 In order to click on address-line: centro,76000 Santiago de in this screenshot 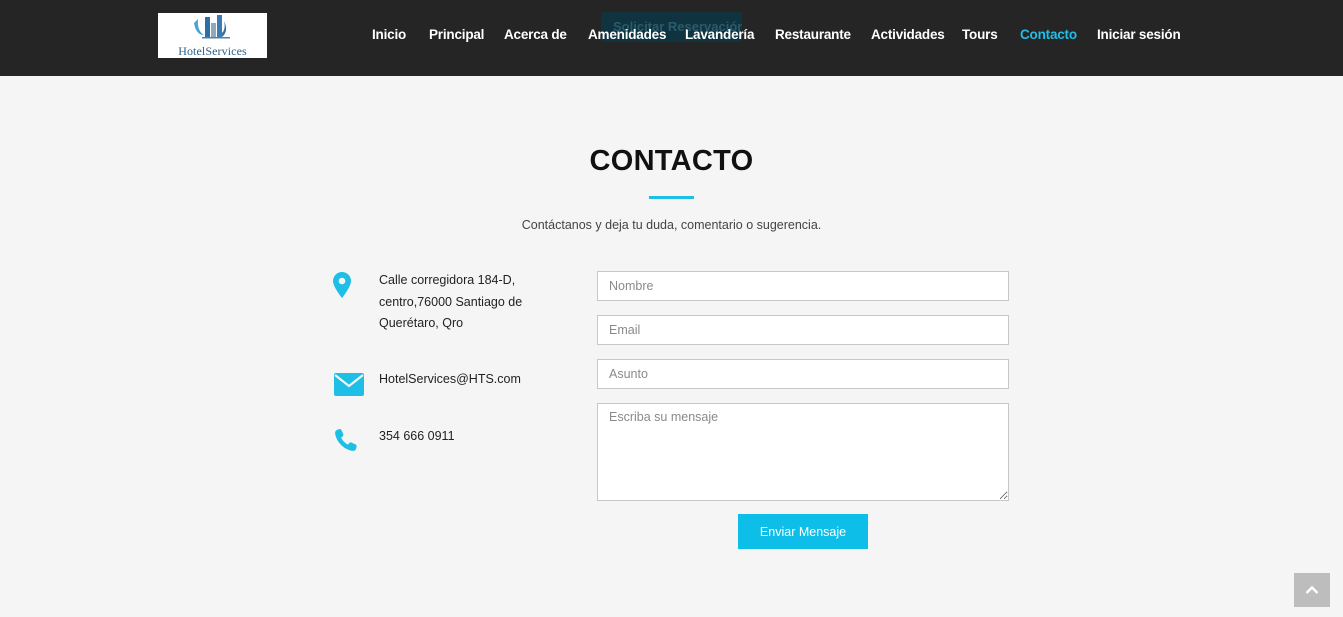, I will do `click(451, 301)`.